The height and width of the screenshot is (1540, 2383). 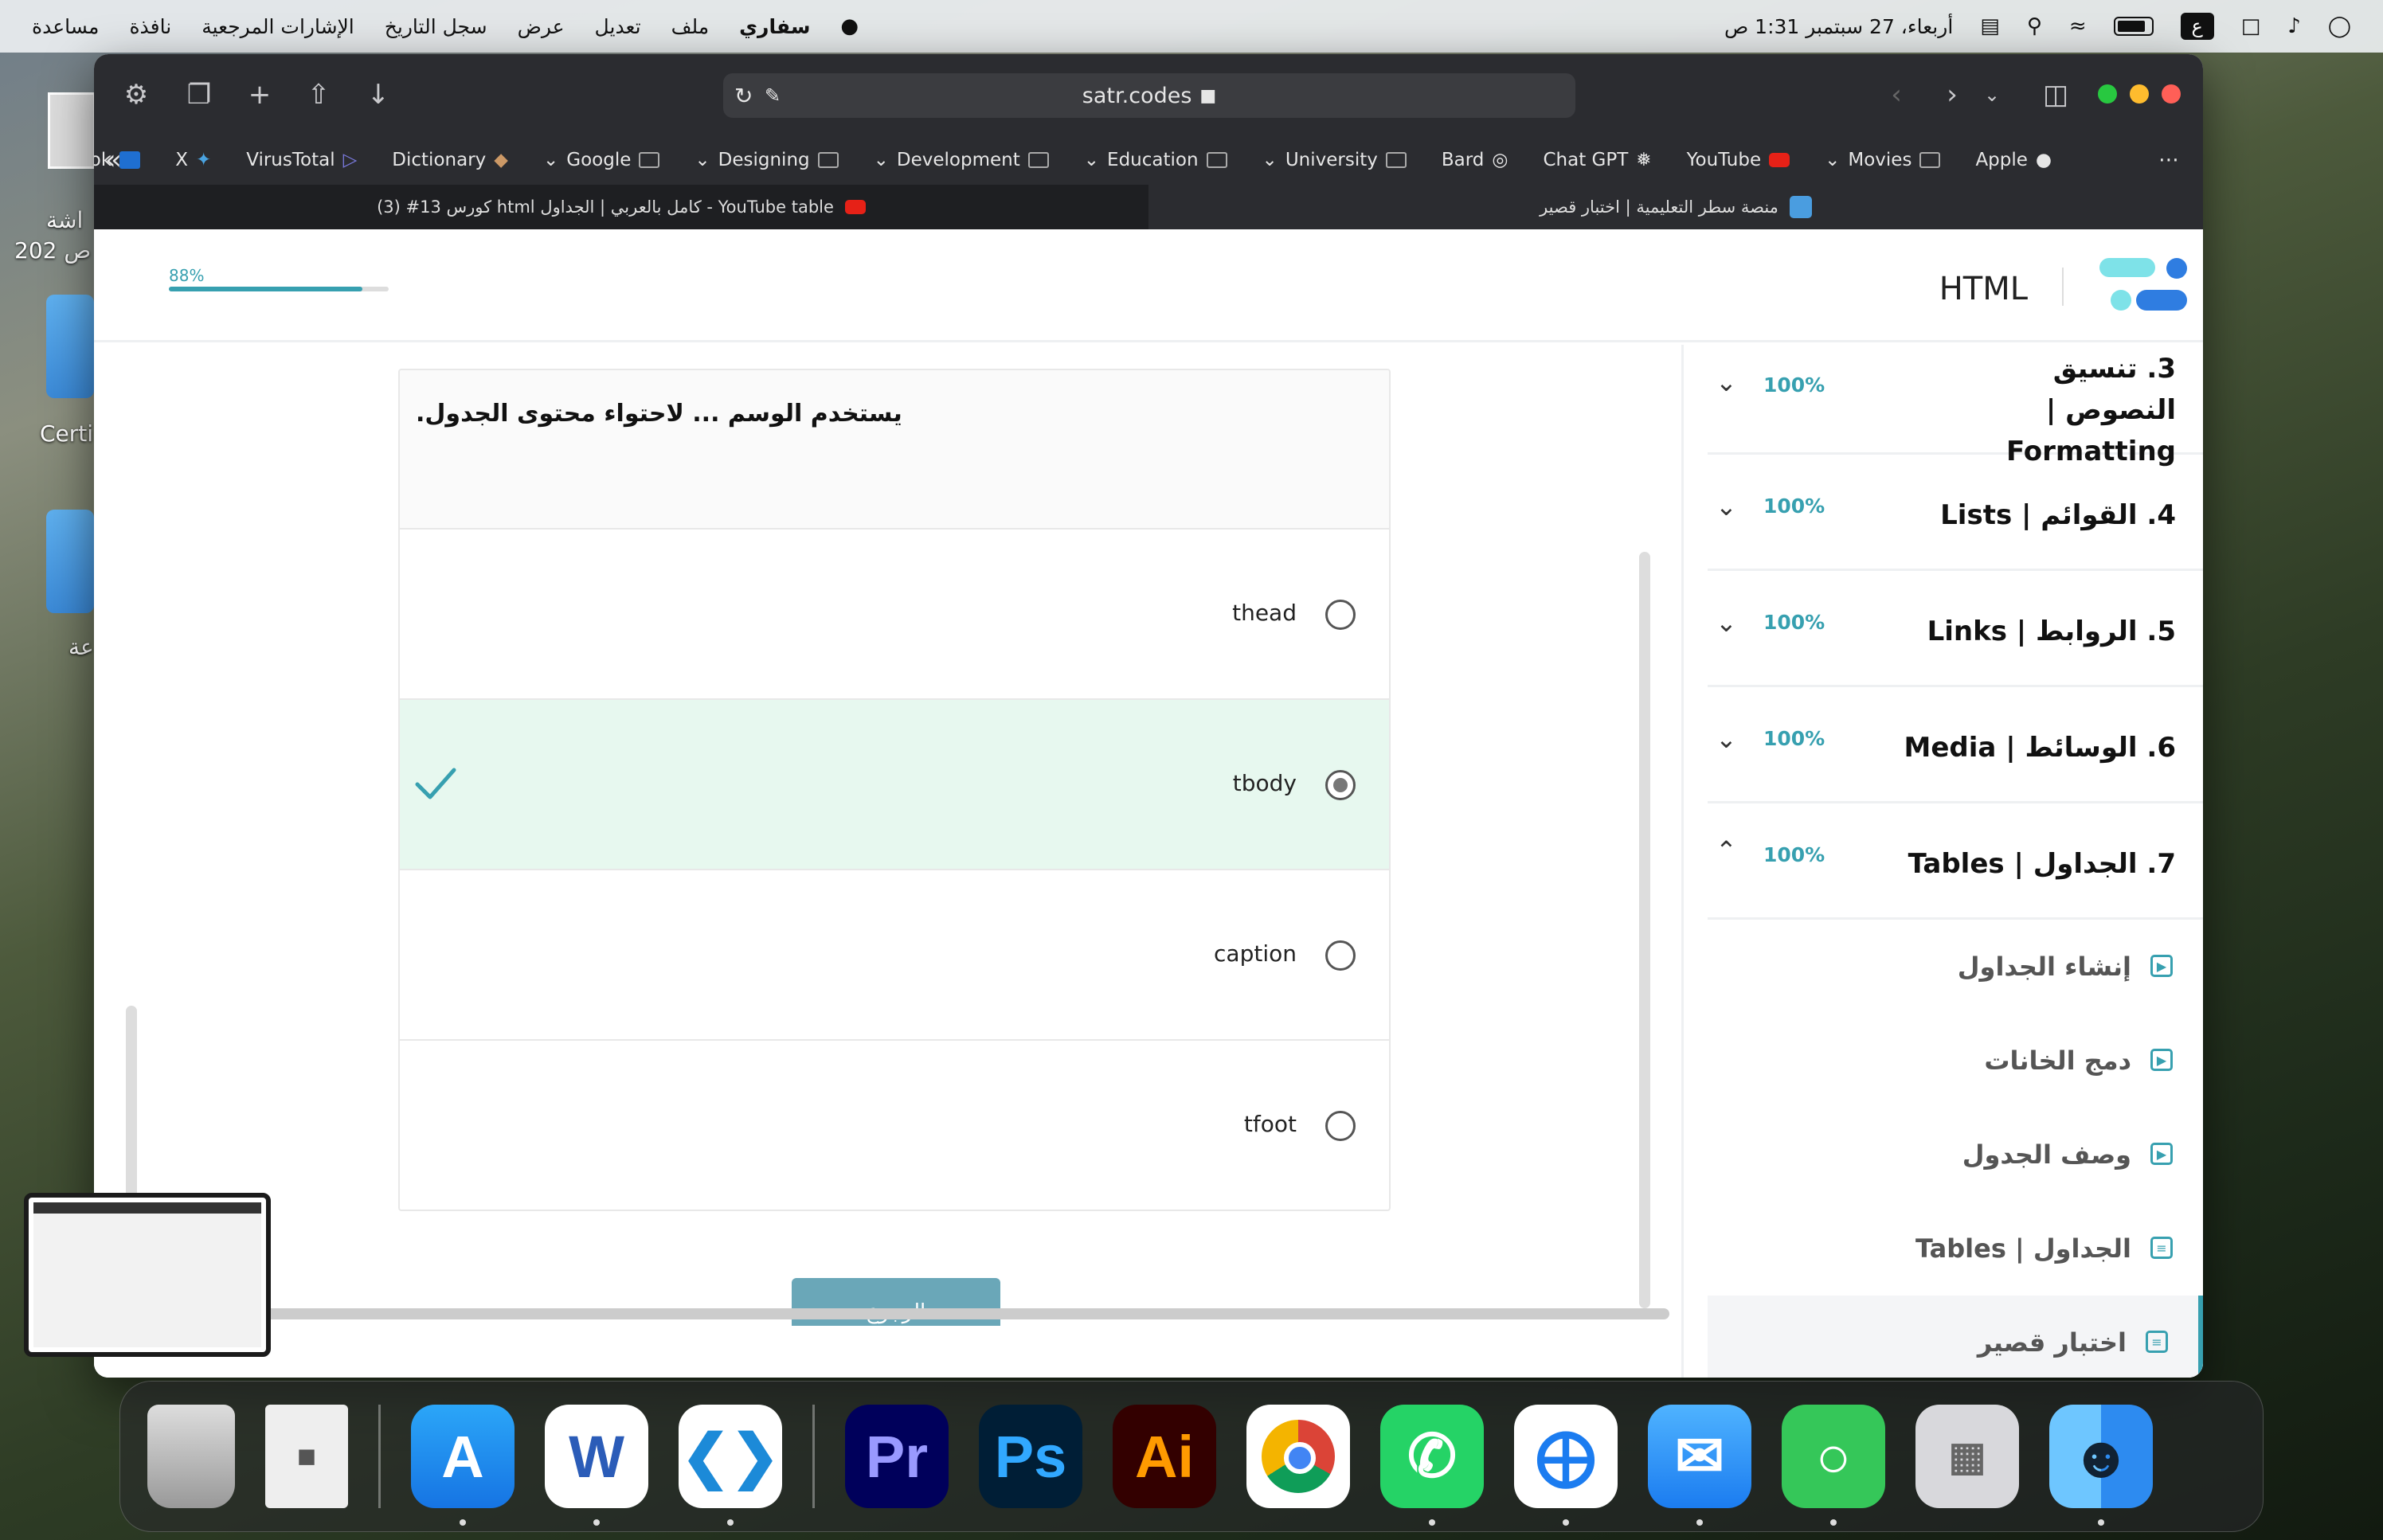 I want to click on bookmark-education: ⌄ Education, so click(x=1155, y=160).